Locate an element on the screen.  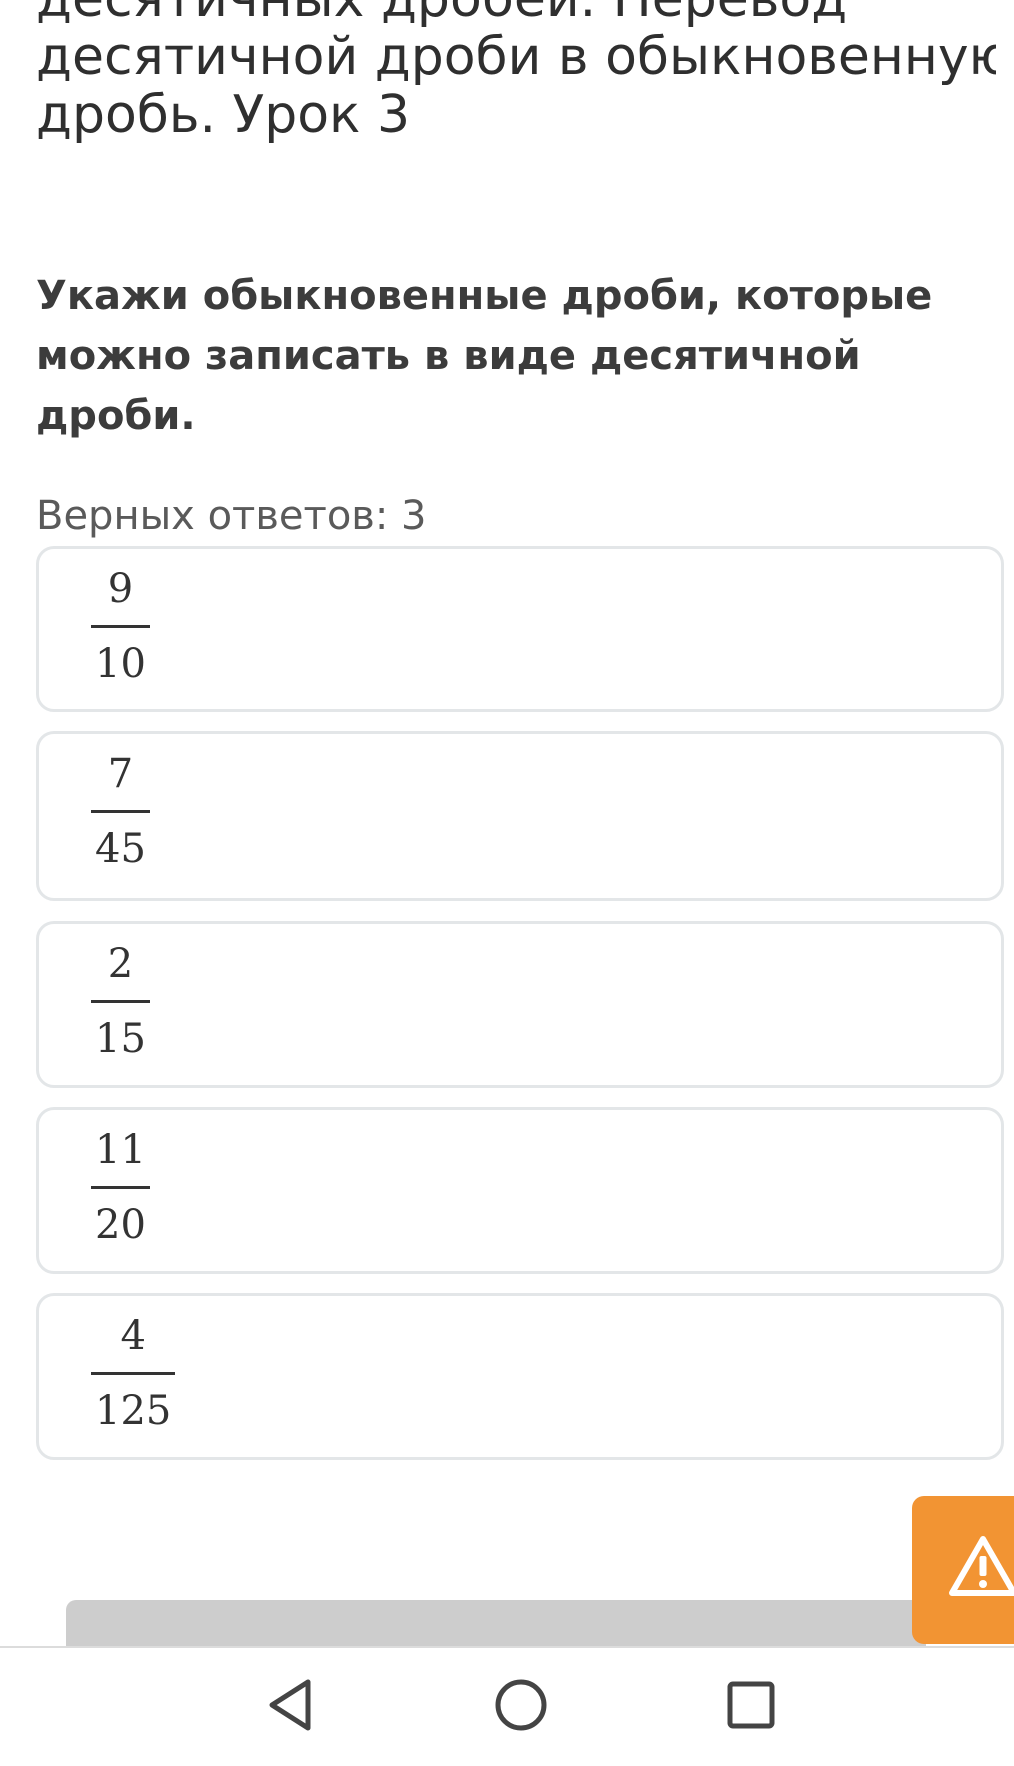
numerator: 7 is located at coordinates (120, 774).